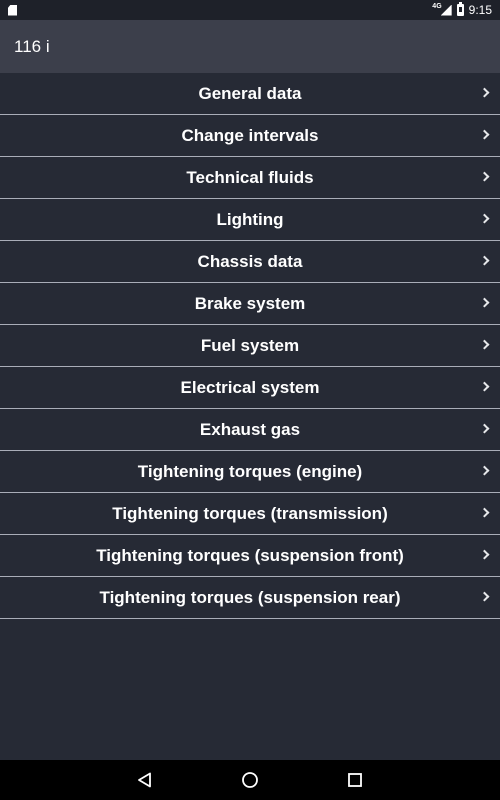 This screenshot has height=800, width=500. I want to click on recents-icon, so click(355, 780).